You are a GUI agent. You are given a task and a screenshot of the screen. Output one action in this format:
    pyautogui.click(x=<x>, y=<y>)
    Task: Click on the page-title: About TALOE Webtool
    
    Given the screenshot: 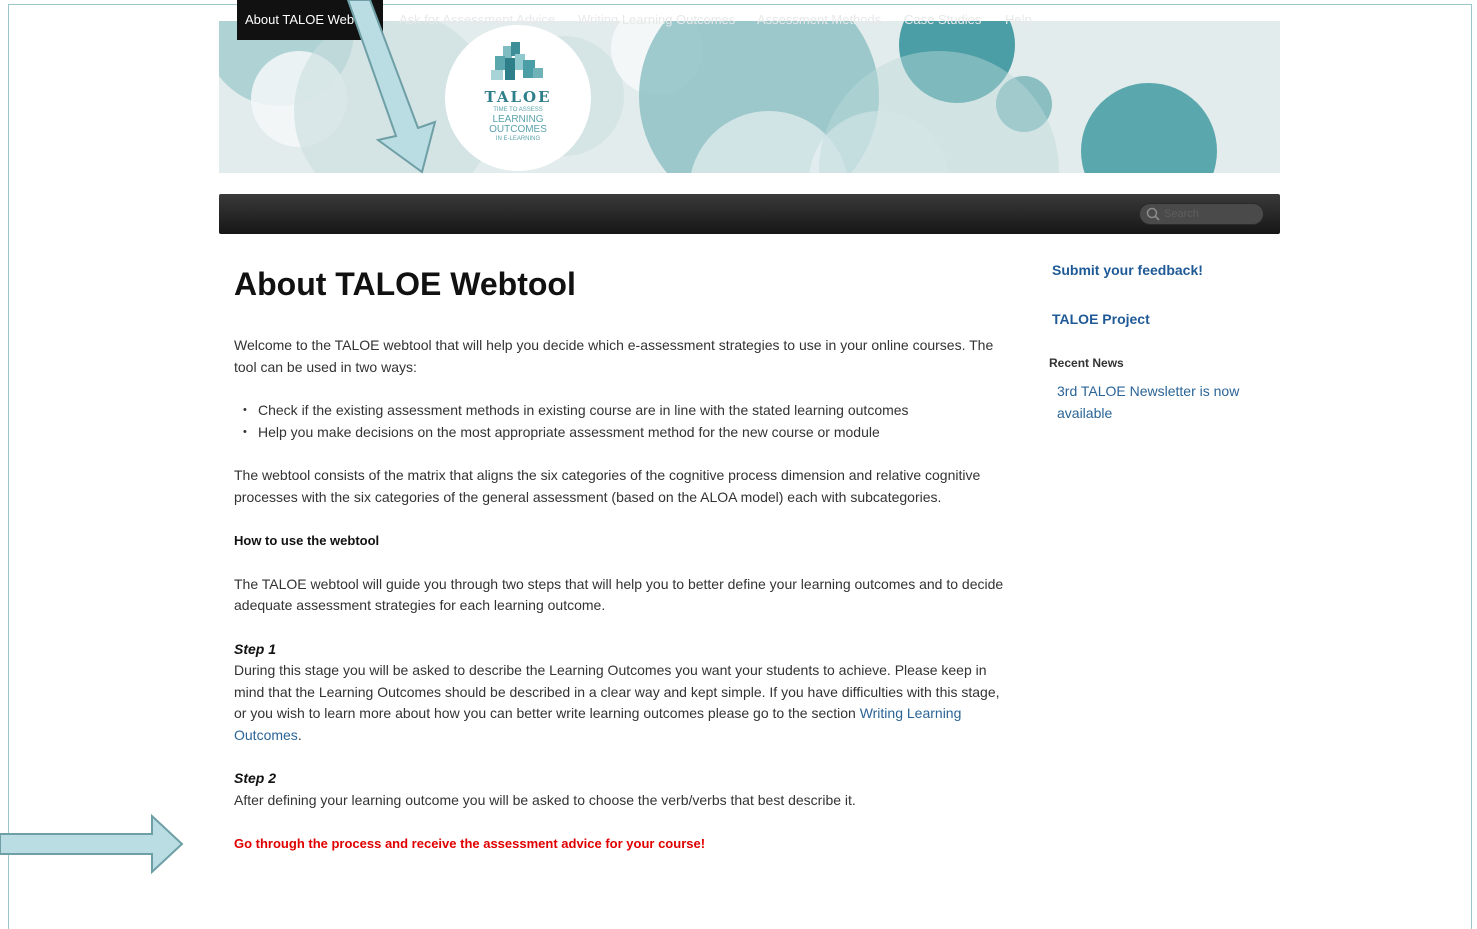 What is the action you would take?
    pyautogui.click(x=405, y=284)
    